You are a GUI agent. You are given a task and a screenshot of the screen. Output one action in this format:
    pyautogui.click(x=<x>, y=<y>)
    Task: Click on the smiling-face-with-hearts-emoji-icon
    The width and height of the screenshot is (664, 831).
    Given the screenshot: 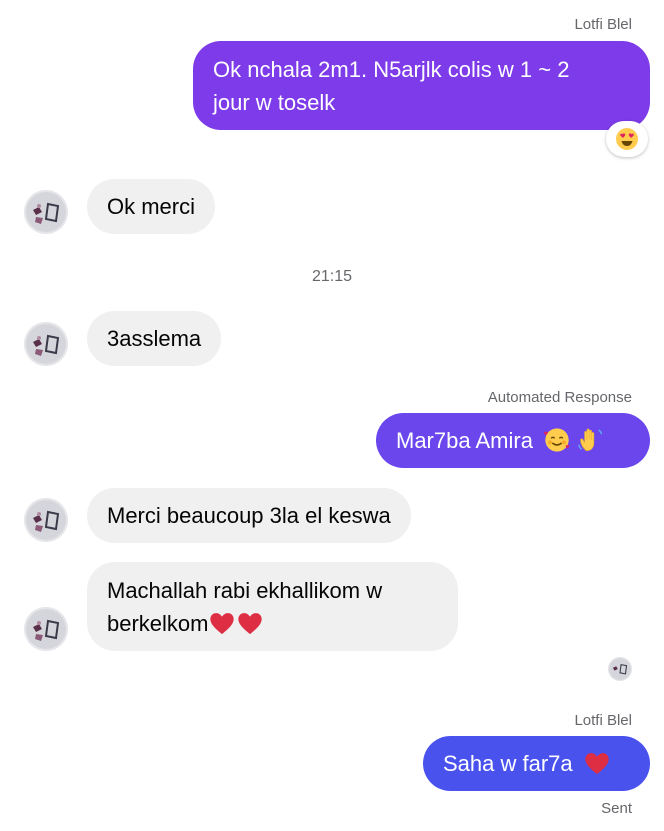 What is the action you would take?
    pyautogui.click(x=556, y=440)
    